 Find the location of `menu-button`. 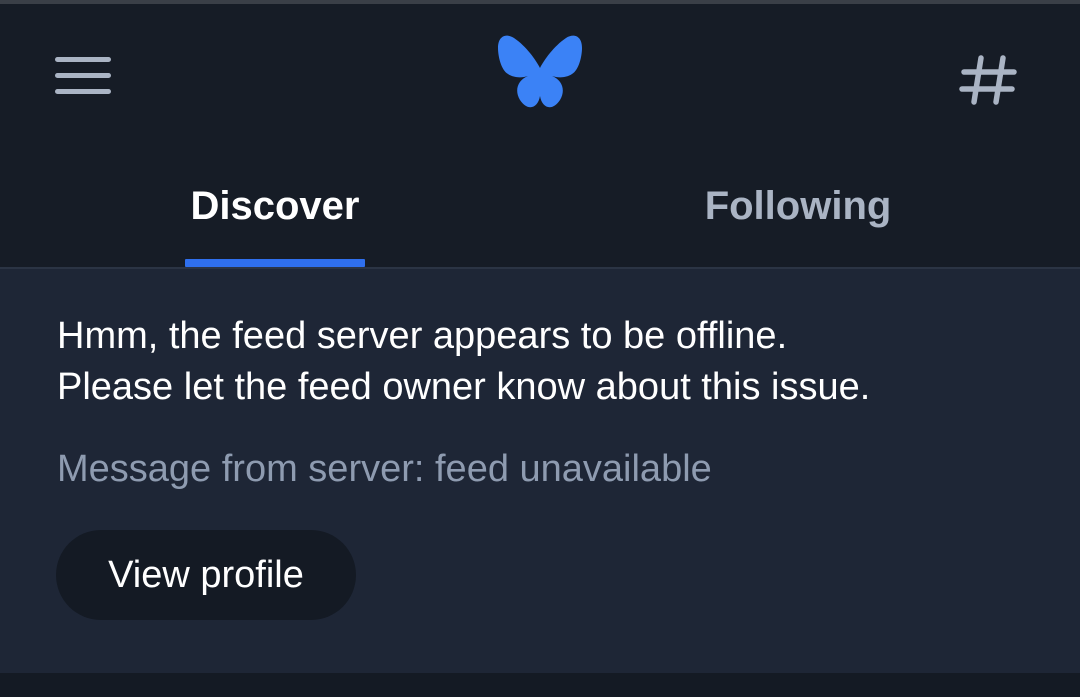

menu-button is located at coordinates (83, 76).